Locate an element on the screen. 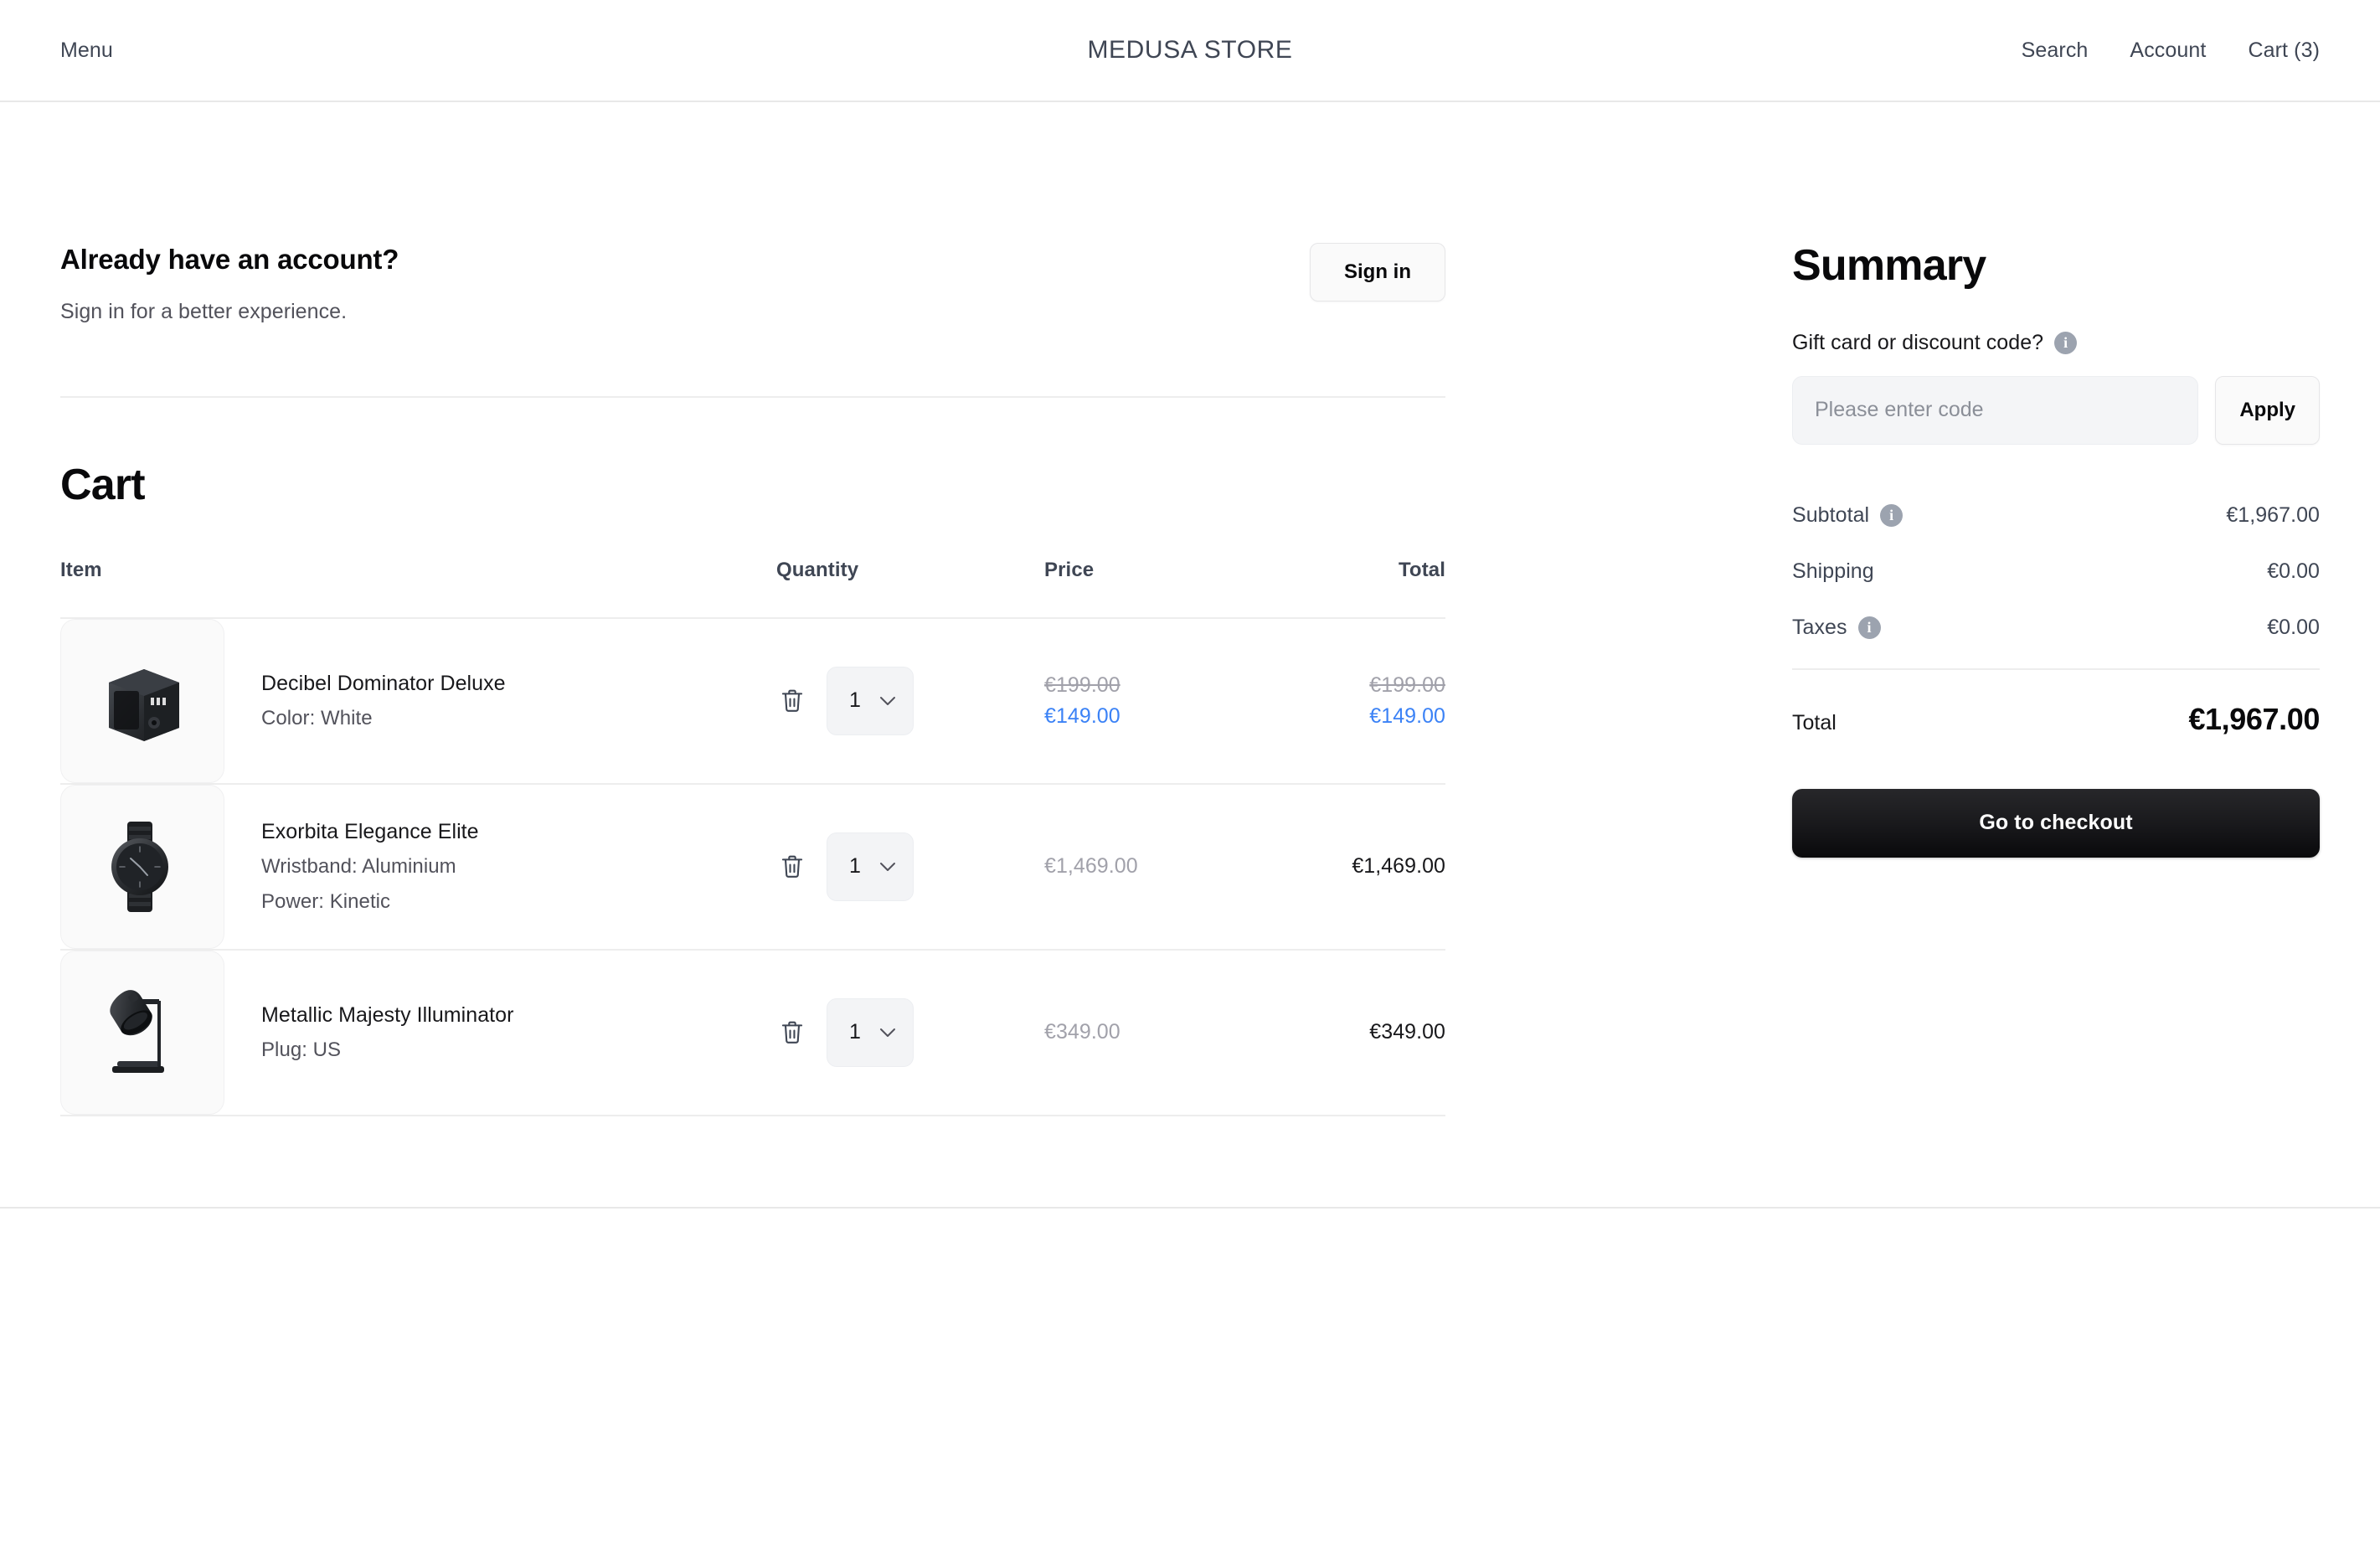  price-column: €349.00 is located at coordinates (1157, 1032).